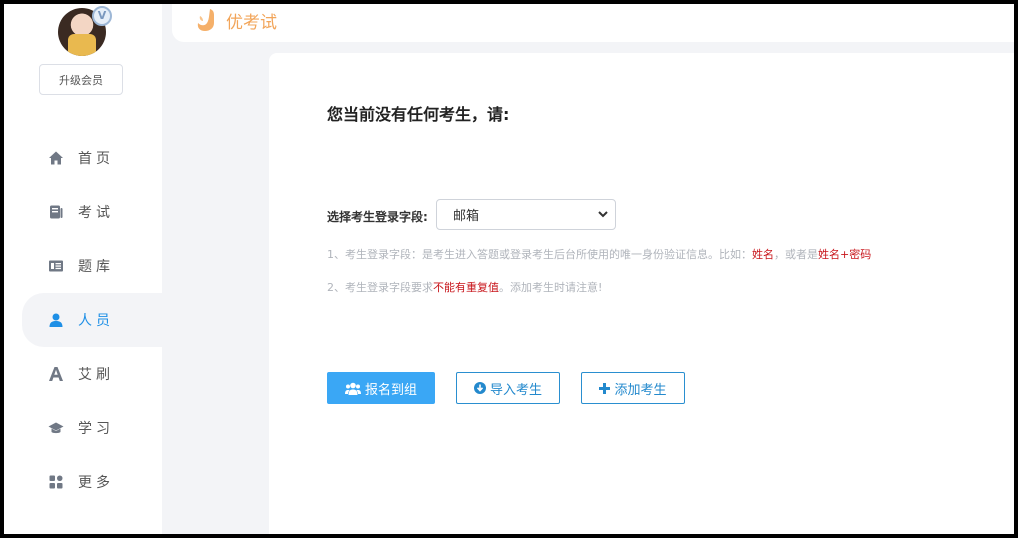 The width and height of the screenshot is (1018, 538). Describe the element at coordinates (56, 320) in the screenshot. I see `person-icon` at that location.